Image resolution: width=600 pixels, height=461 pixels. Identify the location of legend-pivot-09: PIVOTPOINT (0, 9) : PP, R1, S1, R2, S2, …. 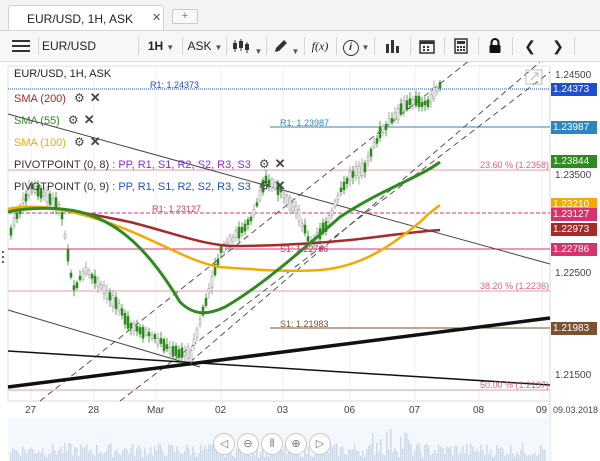
(150, 186).